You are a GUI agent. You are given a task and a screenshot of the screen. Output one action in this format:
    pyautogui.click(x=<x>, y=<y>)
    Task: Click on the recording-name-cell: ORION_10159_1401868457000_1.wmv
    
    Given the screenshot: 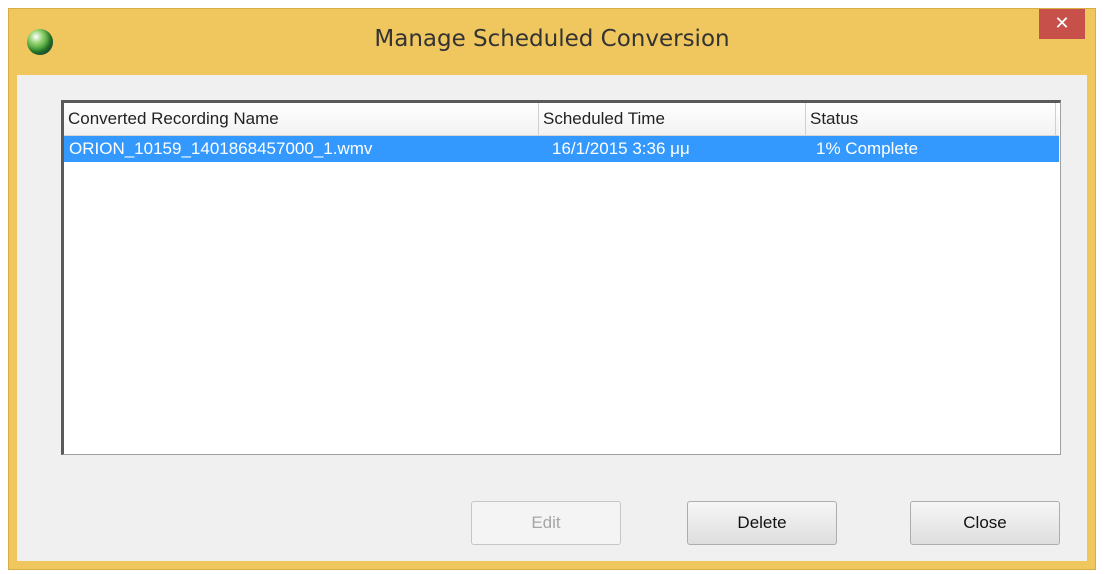 What is the action you would take?
    pyautogui.click(x=221, y=148)
    